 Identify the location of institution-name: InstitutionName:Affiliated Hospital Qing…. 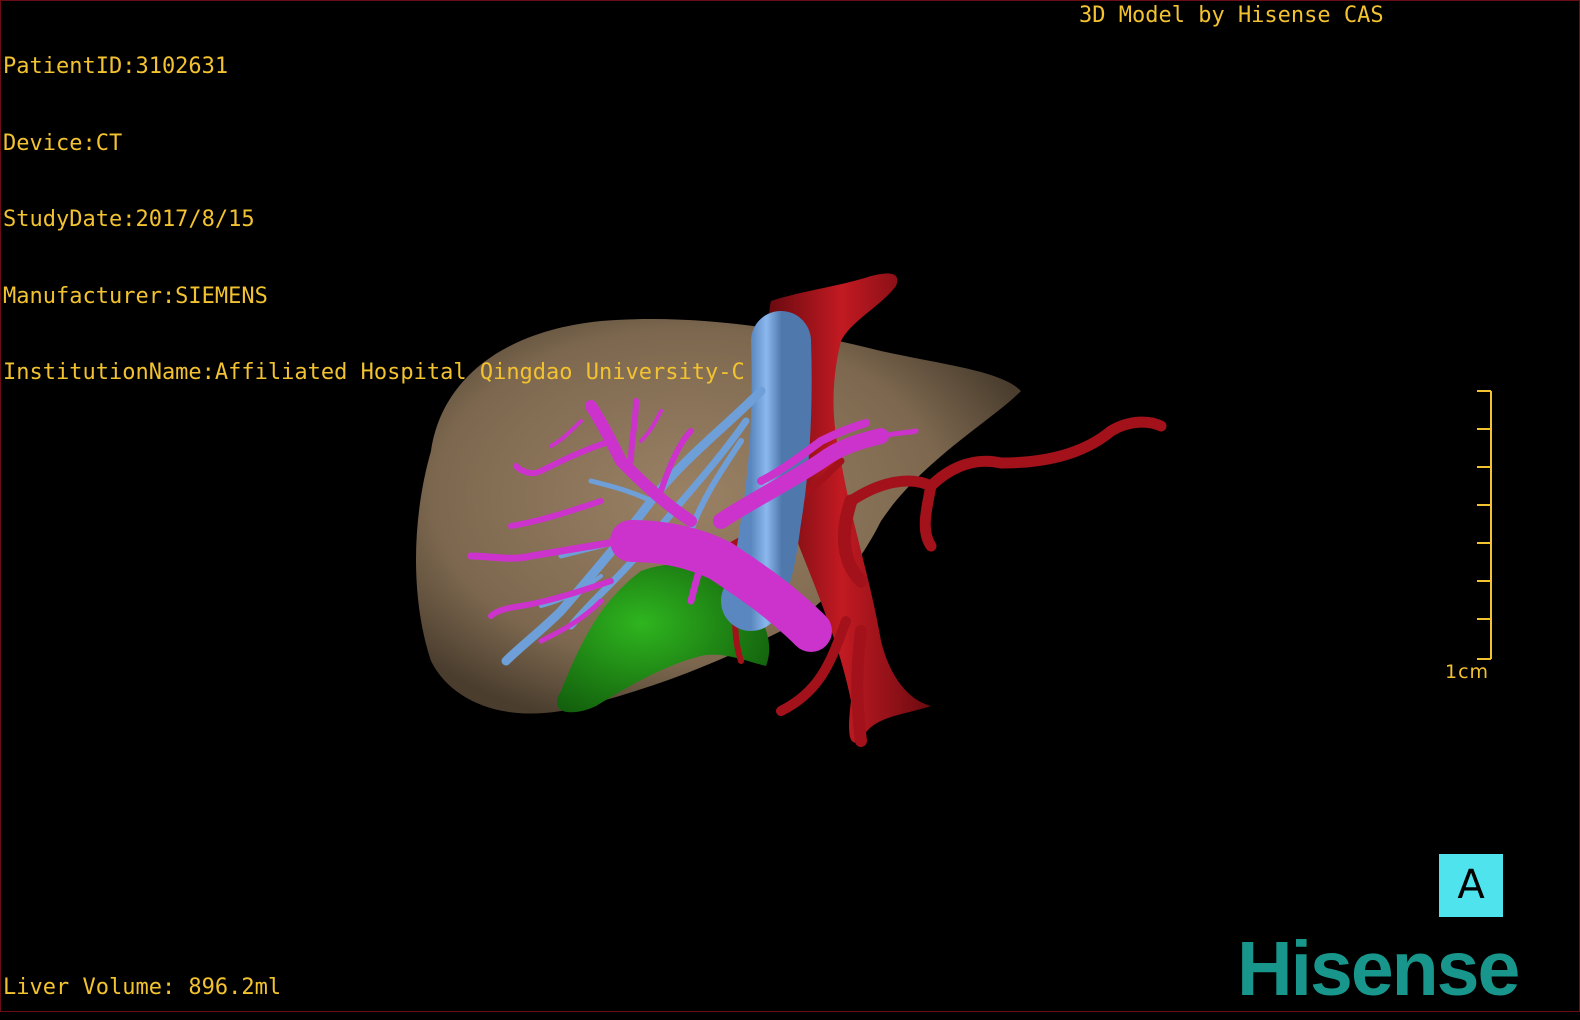
(374, 372).